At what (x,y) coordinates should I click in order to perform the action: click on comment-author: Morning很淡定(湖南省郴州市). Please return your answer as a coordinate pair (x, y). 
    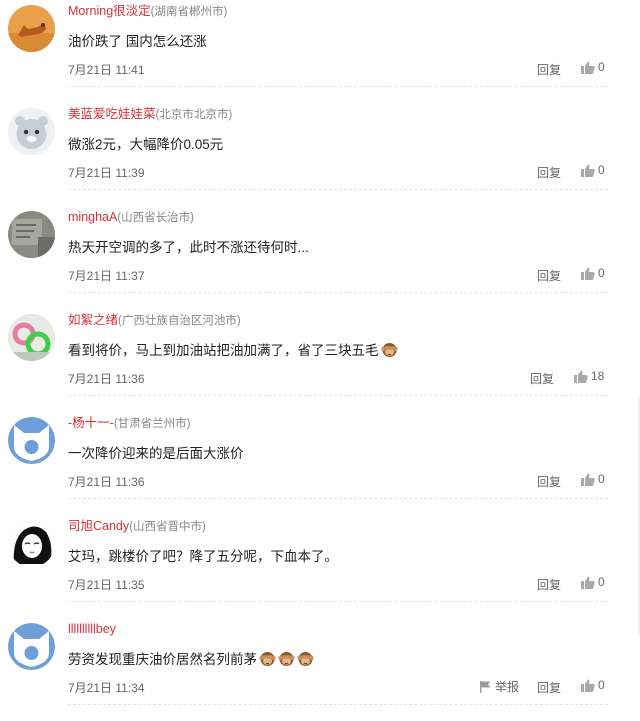
    Looking at the image, I should click on (147, 11).